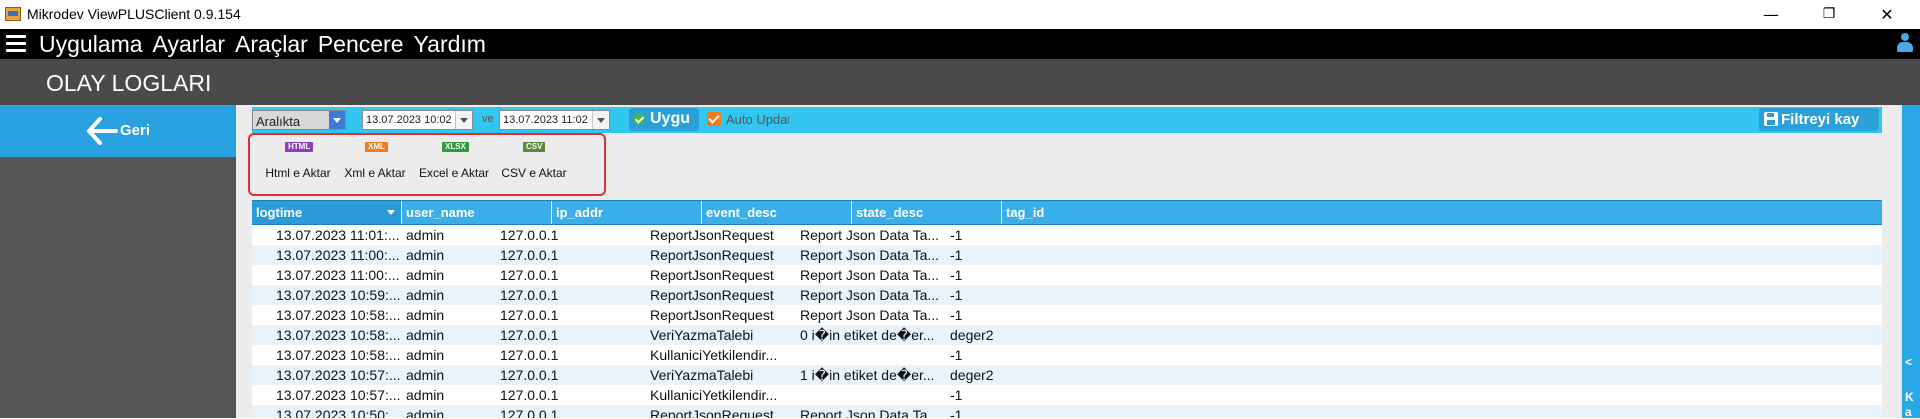  Describe the element at coordinates (189, 44) in the screenshot. I see `menu-item-ayarlar: Ayarlar` at that location.